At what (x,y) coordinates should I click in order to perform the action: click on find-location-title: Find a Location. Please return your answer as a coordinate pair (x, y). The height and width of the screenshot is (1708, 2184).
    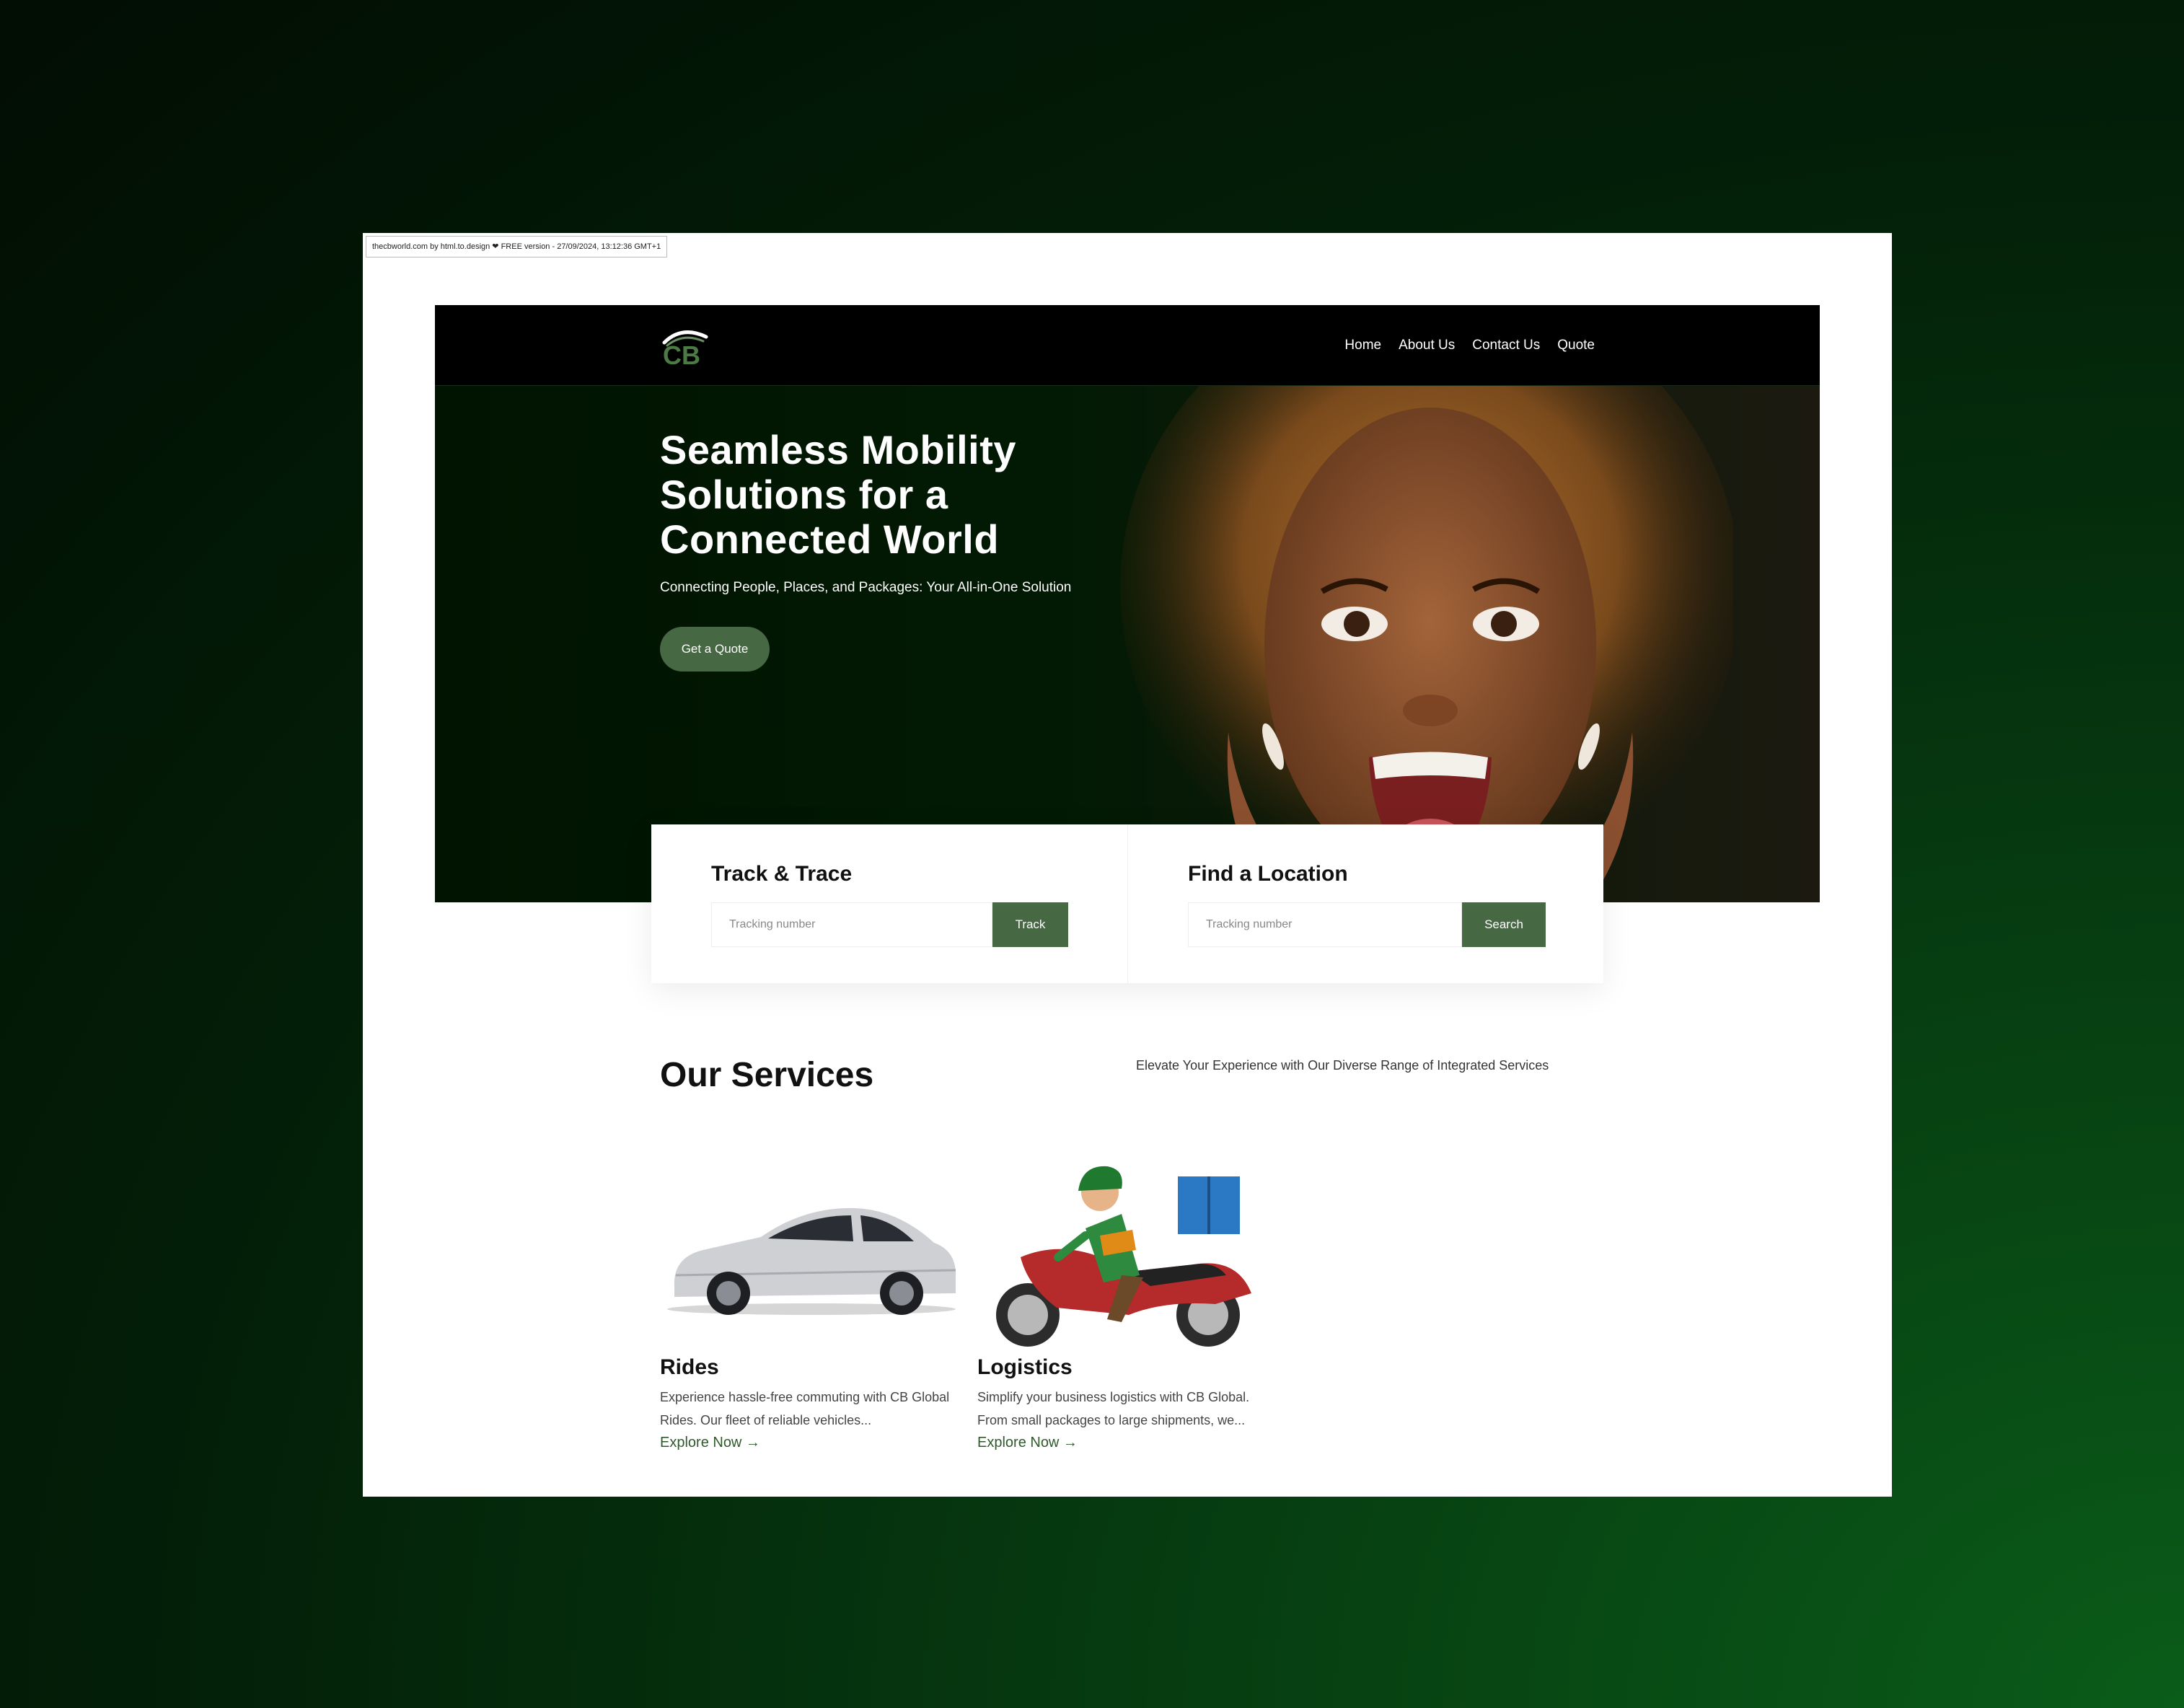
    Looking at the image, I should click on (1268, 874).